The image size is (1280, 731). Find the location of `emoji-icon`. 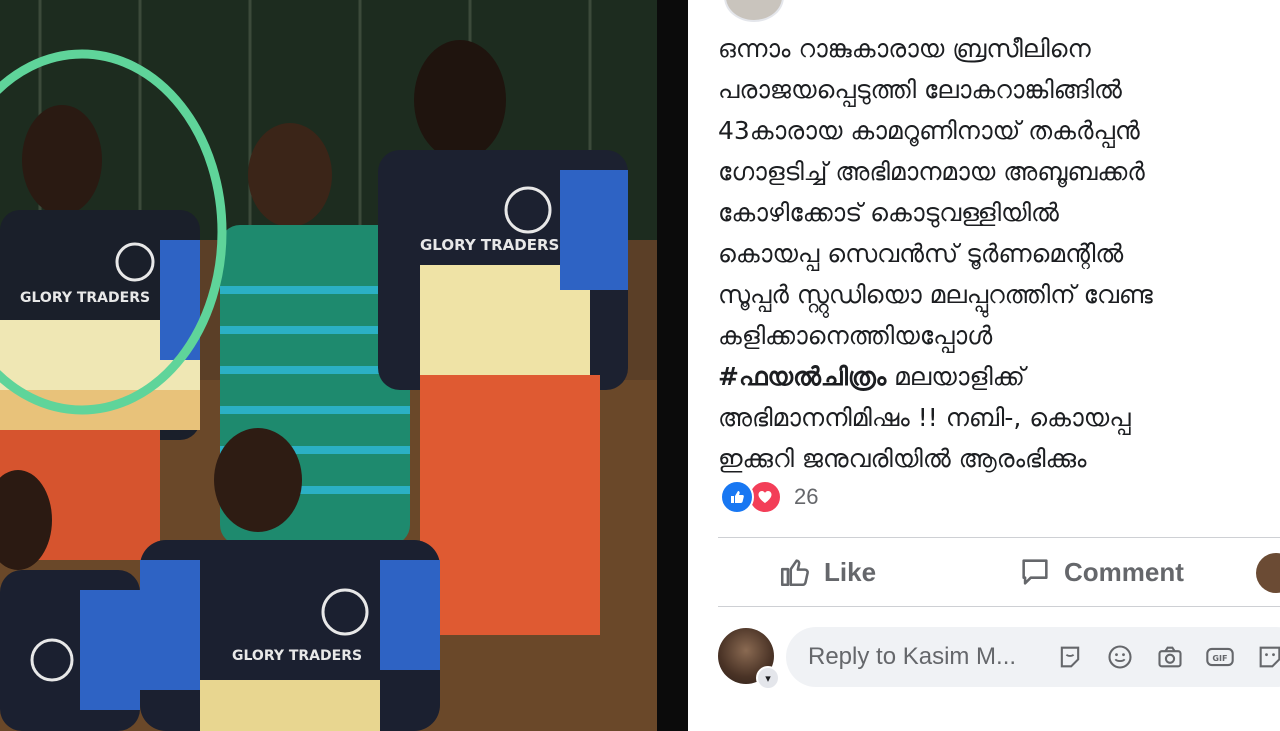

emoji-icon is located at coordinates (1120, 657).